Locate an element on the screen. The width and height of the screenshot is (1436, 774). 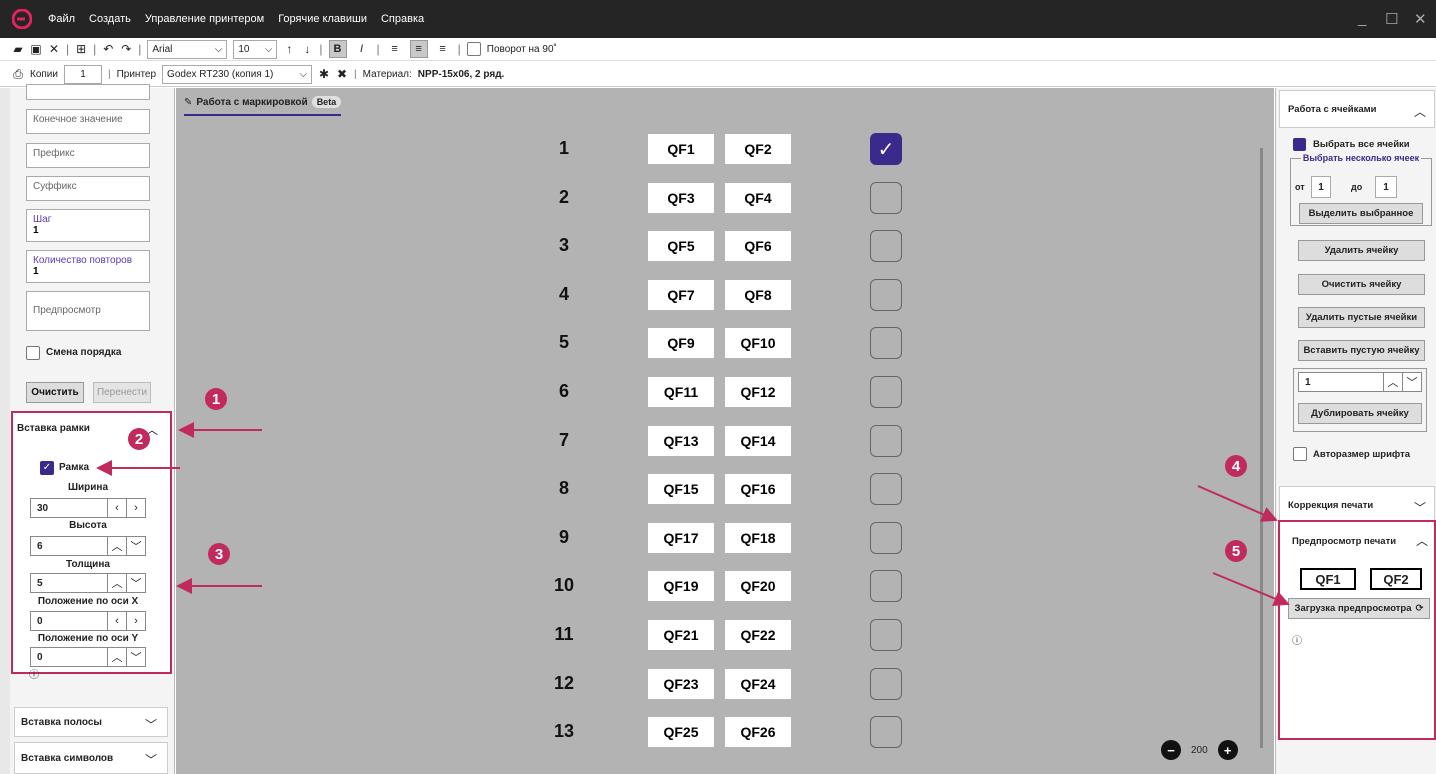
font-size-select: 10 ⌵ is located at coordinates (255, 49).